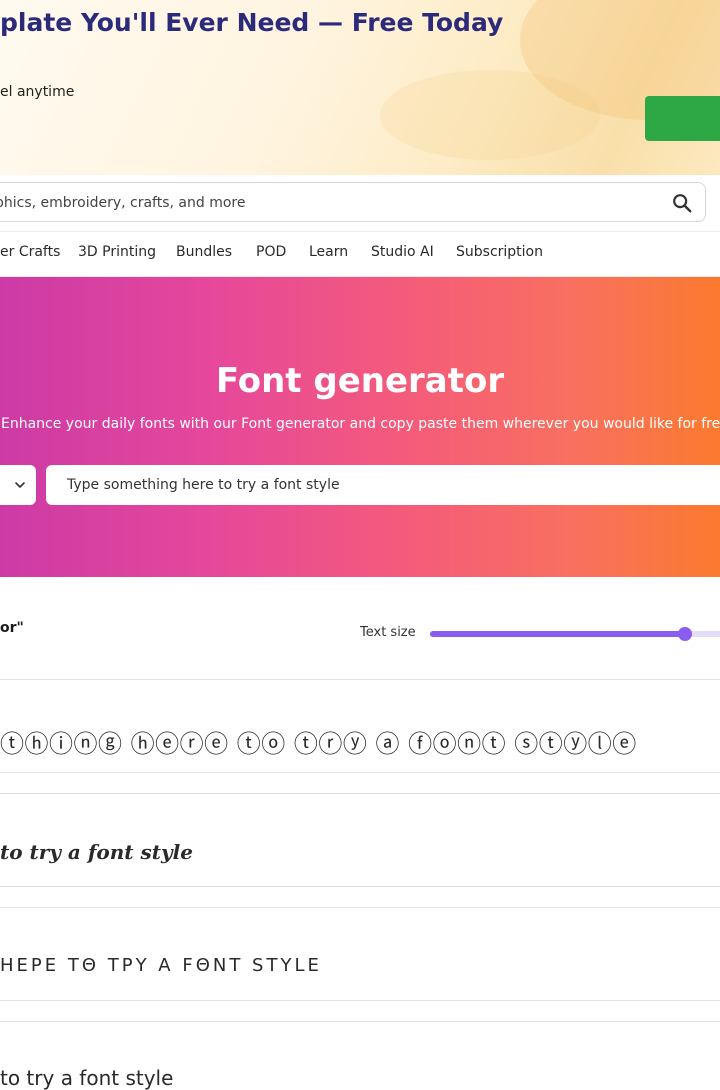  I want to click on slider-fill, so click(557, 634).